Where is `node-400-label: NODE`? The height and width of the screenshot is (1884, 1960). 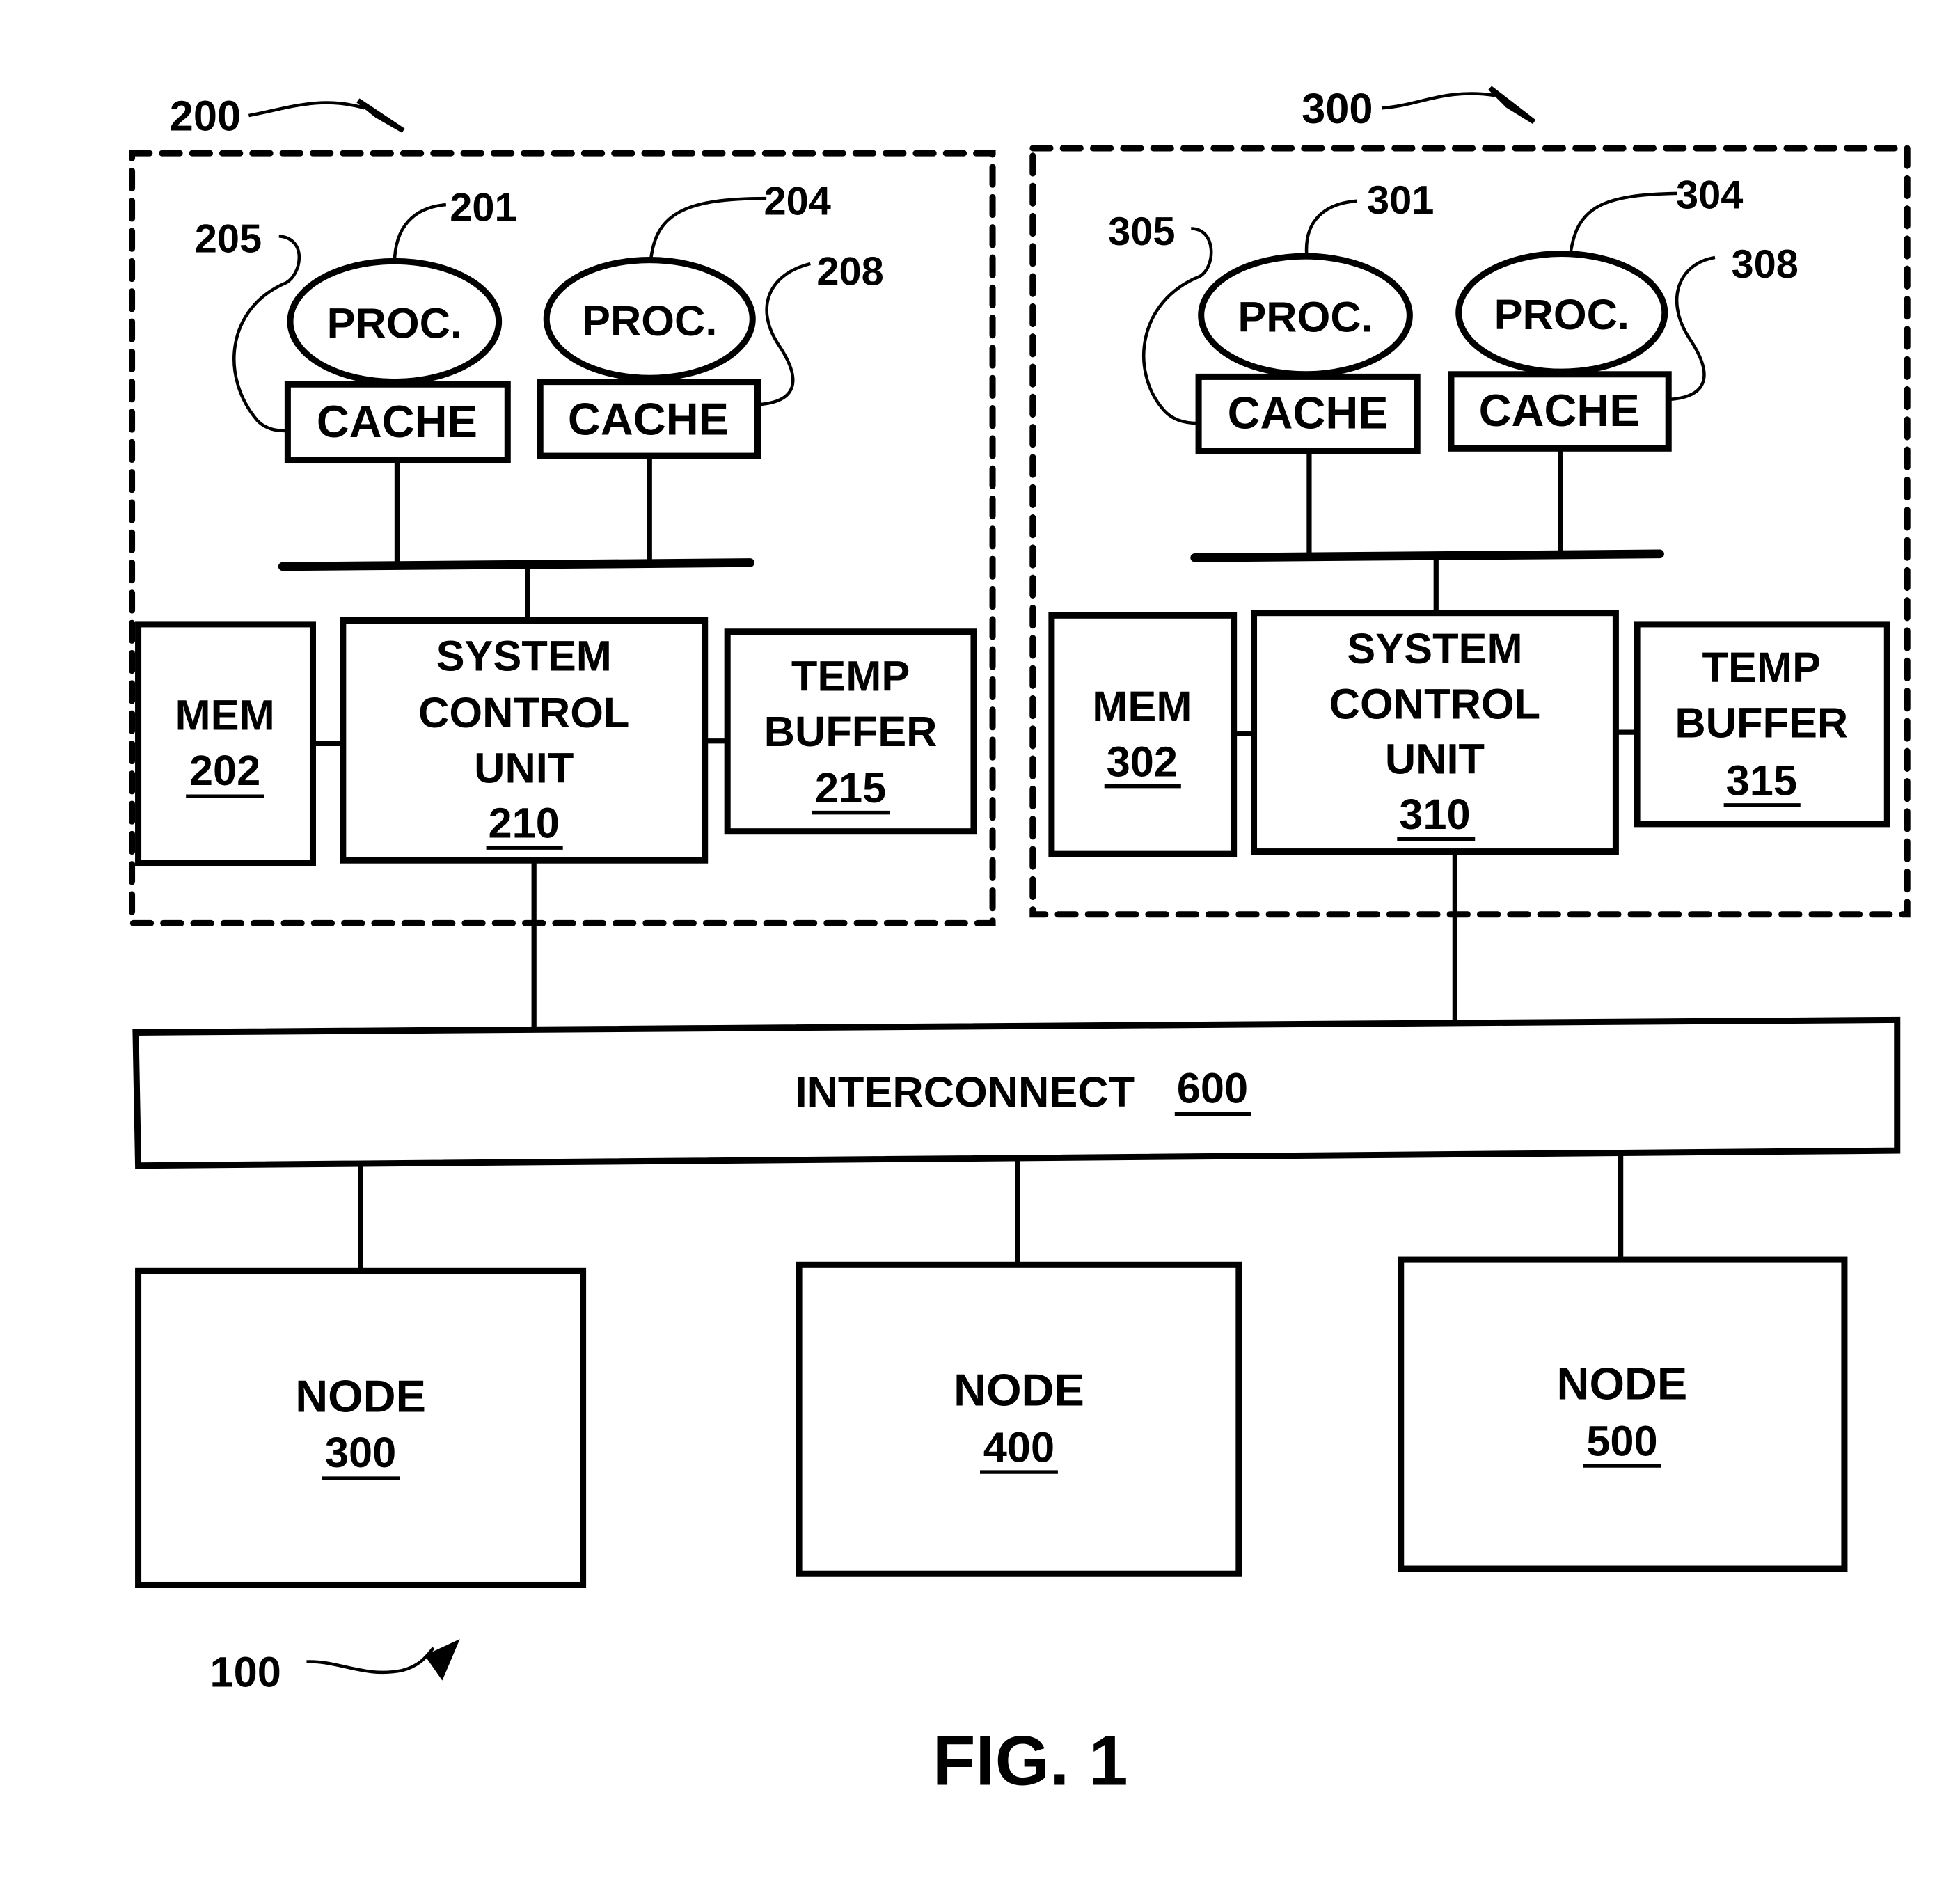 node-400-label: NODE is located at coordinates (1019, 1389).